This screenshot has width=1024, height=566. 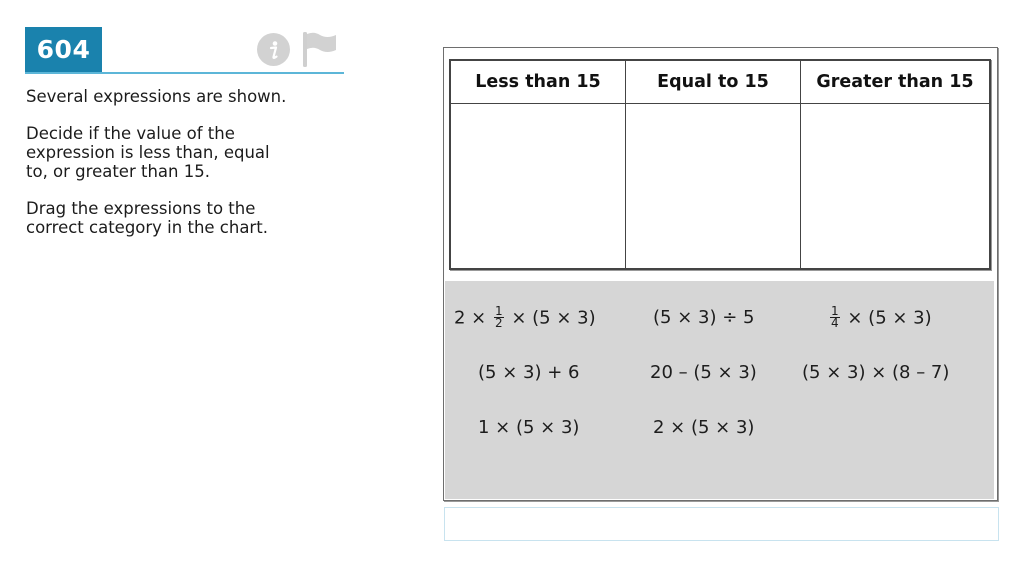 What do you see at coordinates (498, 323) in the screenshot?
I see `fraction-denominator: 2` at bounding box center [498, 323].